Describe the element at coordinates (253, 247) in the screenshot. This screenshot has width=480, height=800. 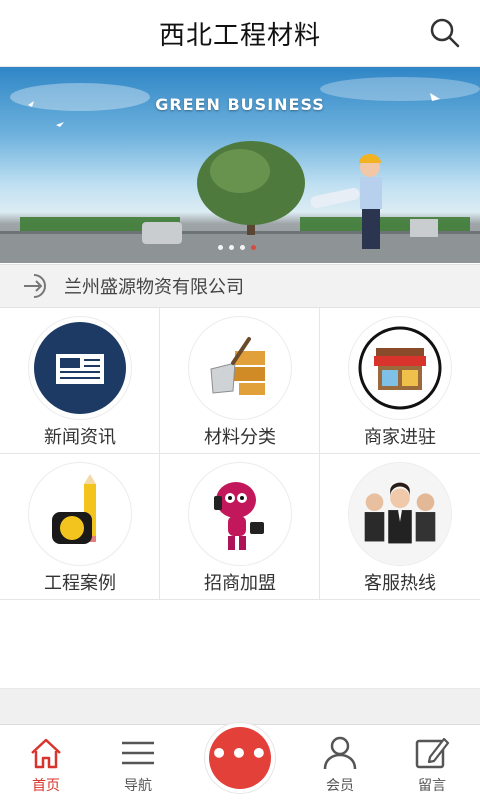
I see `carousel-dot-active` at that location.